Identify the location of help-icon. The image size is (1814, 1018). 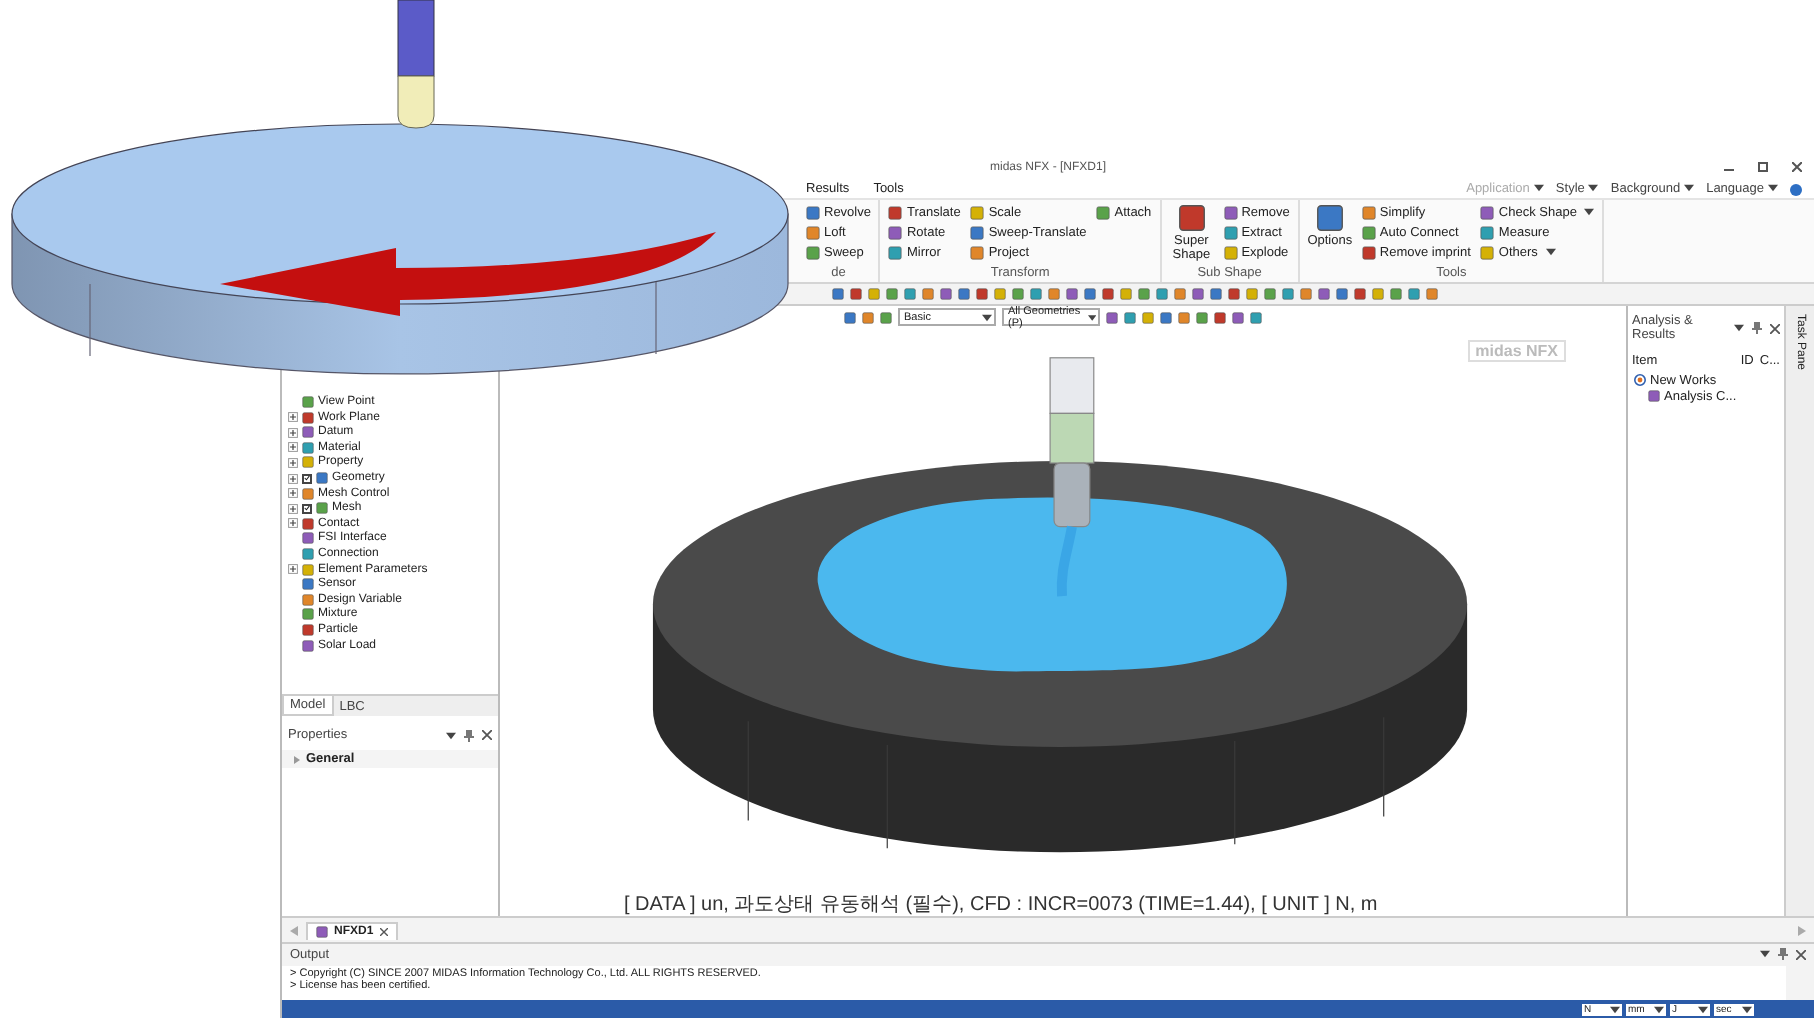
(1796, 189).